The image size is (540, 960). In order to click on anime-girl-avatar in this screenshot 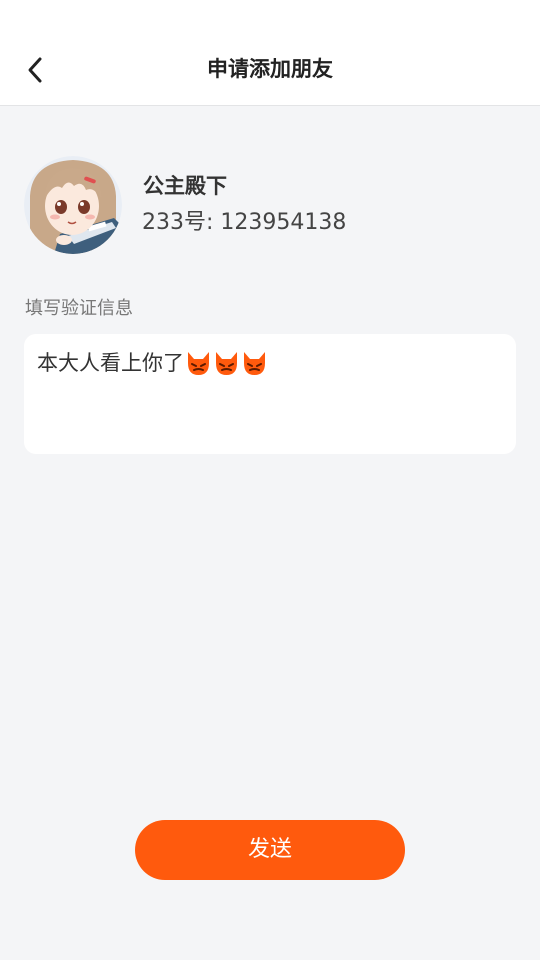, I will do `click(73, 205)`.